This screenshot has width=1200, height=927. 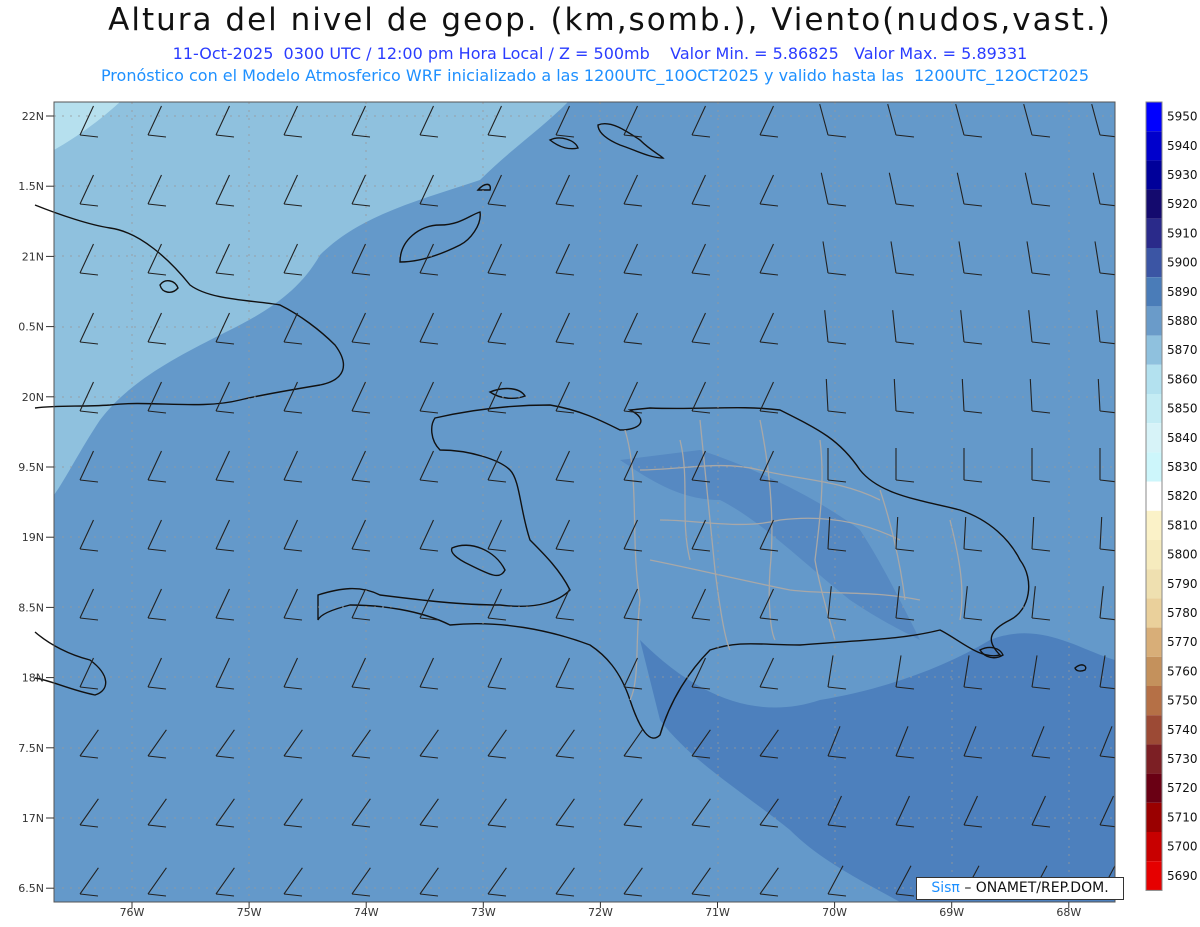 I want to click on colorbar-label: 5740, so click(x=1182, y=730).